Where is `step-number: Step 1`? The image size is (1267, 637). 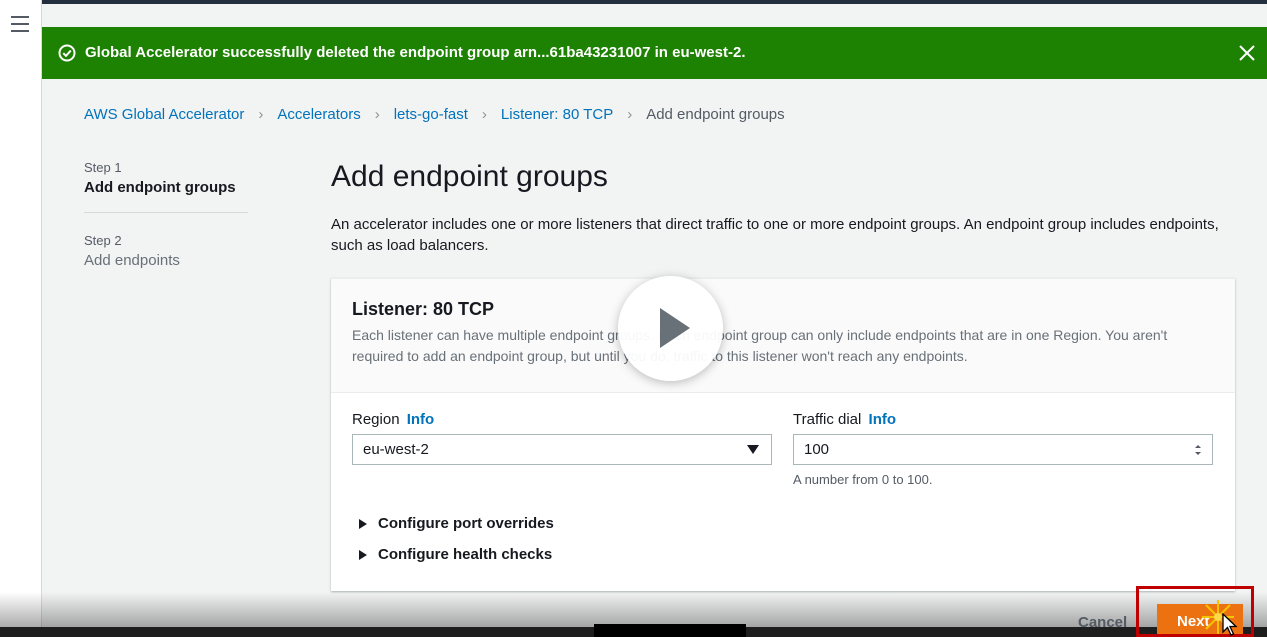 step-number: Step 1 is located at coordinates (103, 167).